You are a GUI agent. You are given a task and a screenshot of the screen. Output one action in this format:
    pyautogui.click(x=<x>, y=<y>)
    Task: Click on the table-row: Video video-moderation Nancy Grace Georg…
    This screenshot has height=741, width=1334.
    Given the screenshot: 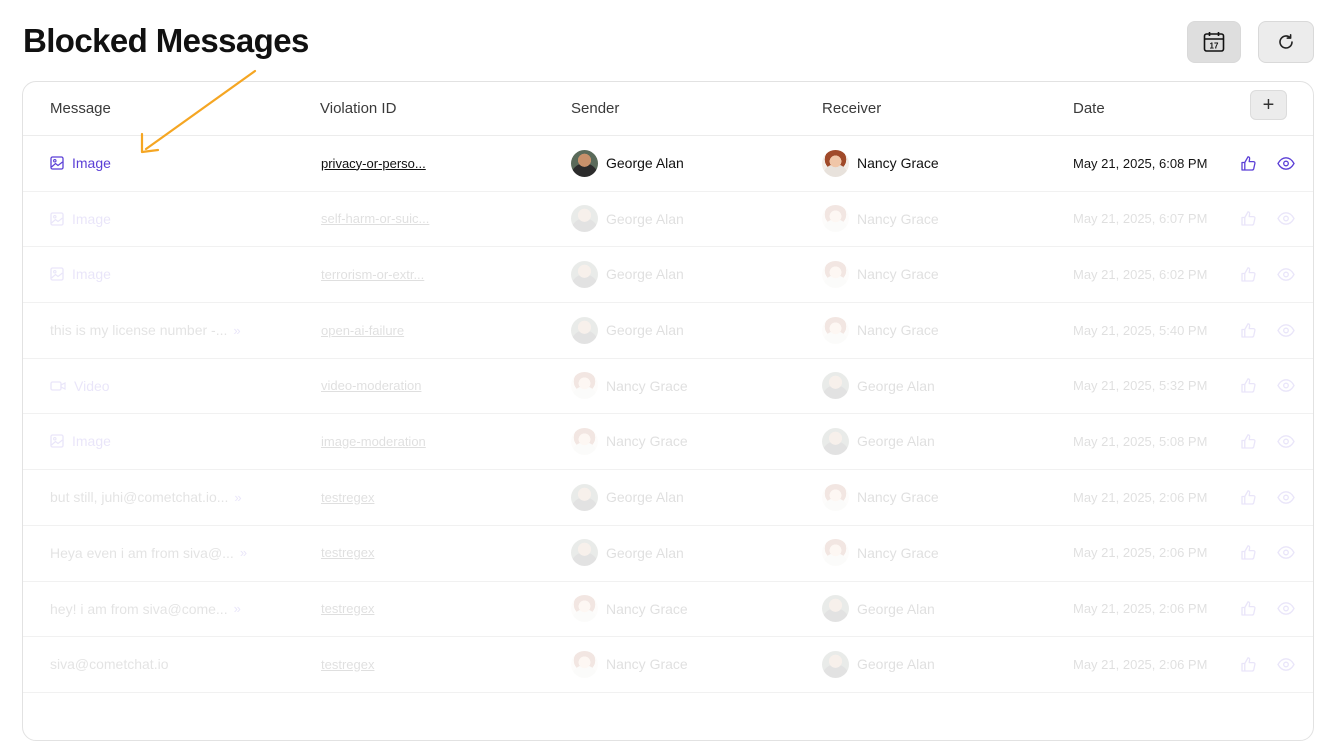 What is the action you would take?
    pyautogui.click(x=668, y=387)
    